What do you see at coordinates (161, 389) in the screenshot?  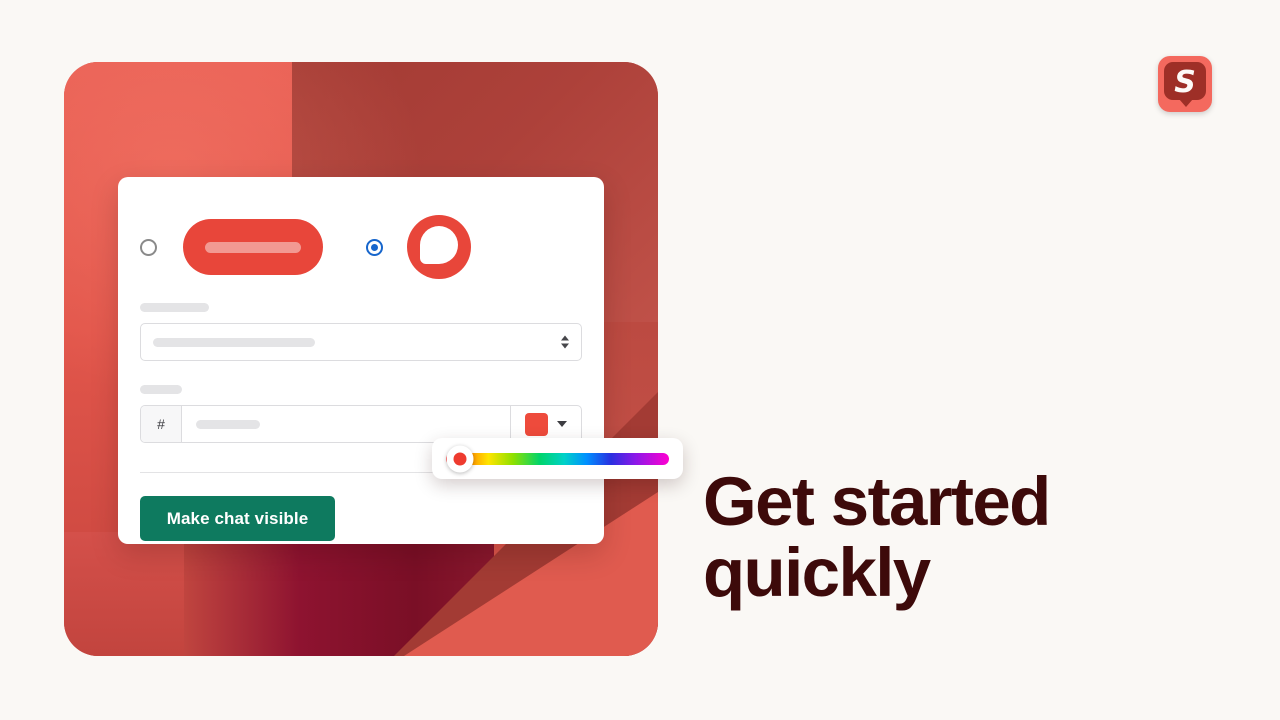 I see `color-field-label-placeholder` at bounding box center [161, 389].